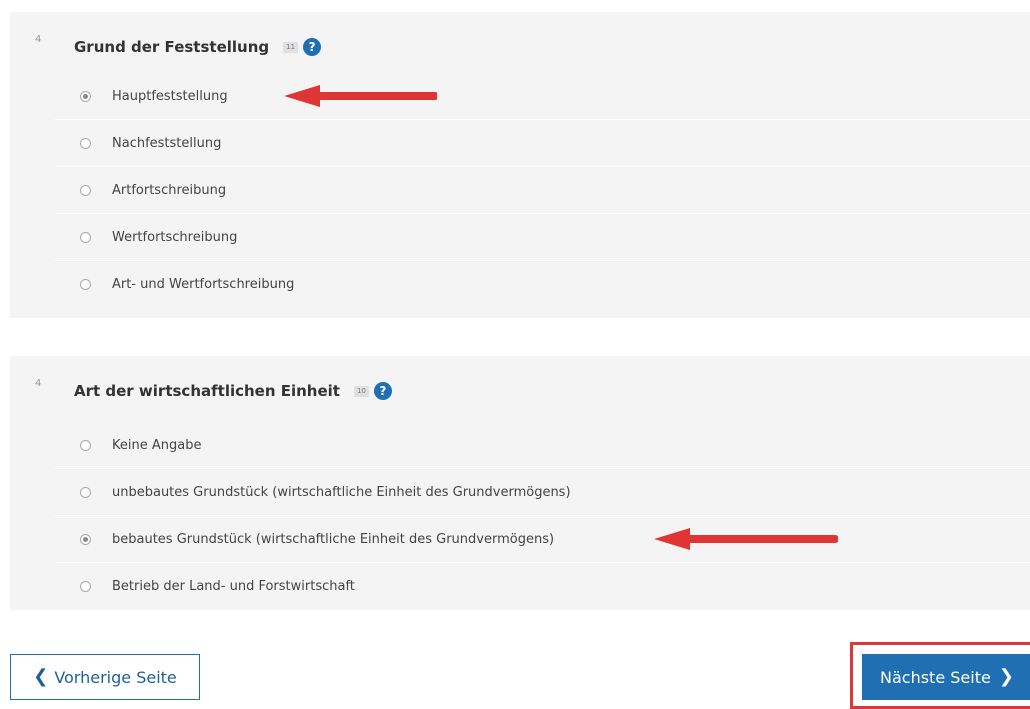 The image size is (1030, 709). Describe the element at coordinates (170, 96) in the screenshot. I see `option-label: Hauptfeststellung` at that location.